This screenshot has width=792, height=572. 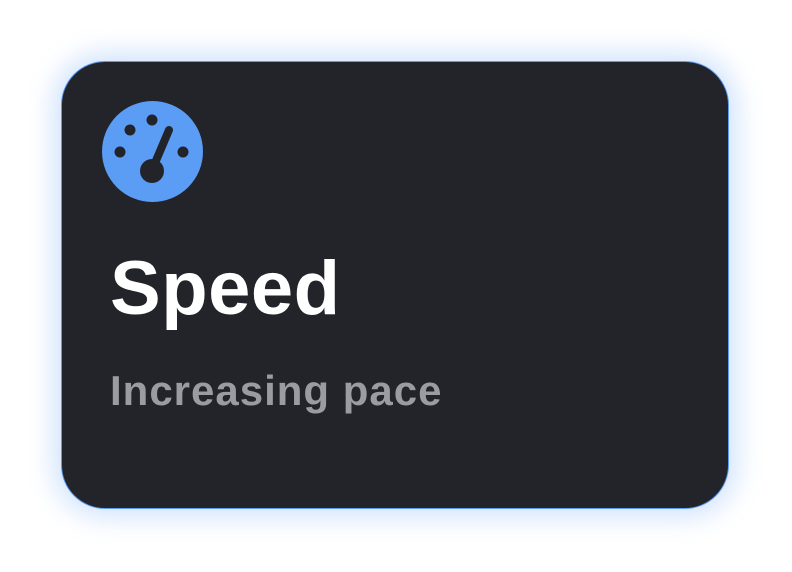 What do you see at coordinates (152, 151) in the screenshot?
I see `speedometer-icon` at bounding box center [152, 151].